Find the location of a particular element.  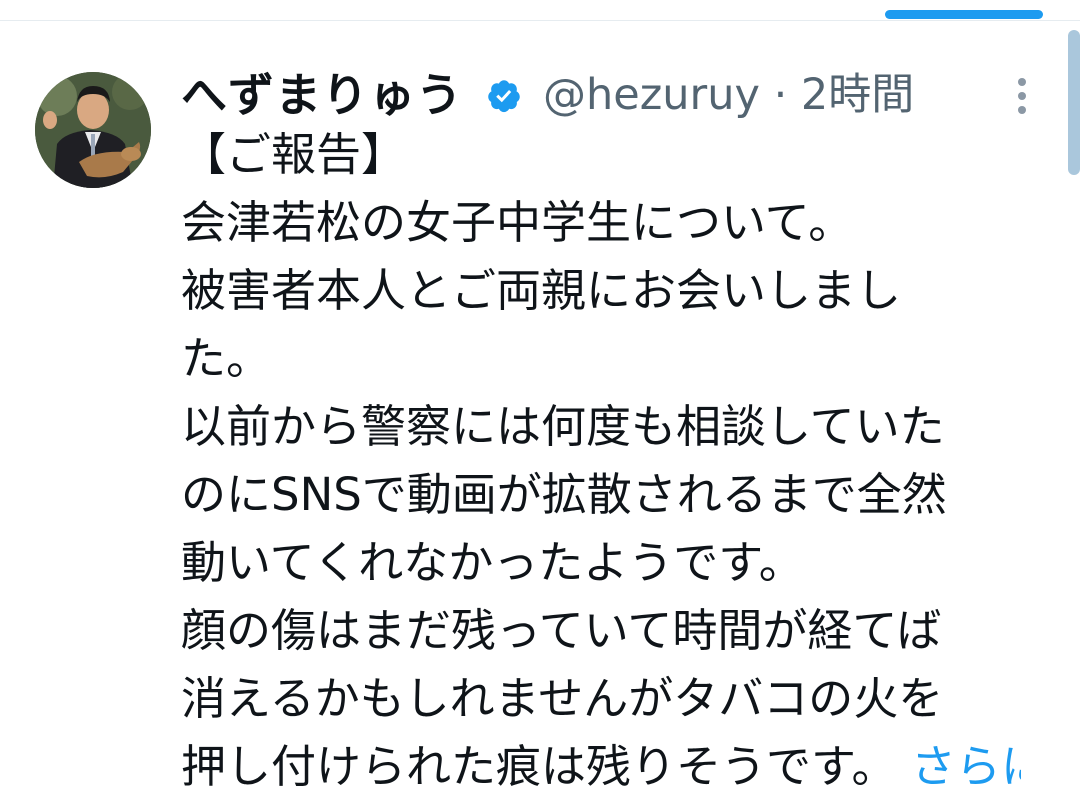

avatar-image is located at coordinates (93, 130).